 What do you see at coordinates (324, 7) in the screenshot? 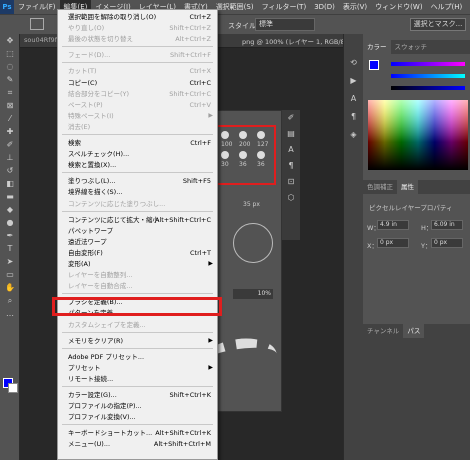
I see `menu-3d: 3D(D)` at bounding box center [324, 7].